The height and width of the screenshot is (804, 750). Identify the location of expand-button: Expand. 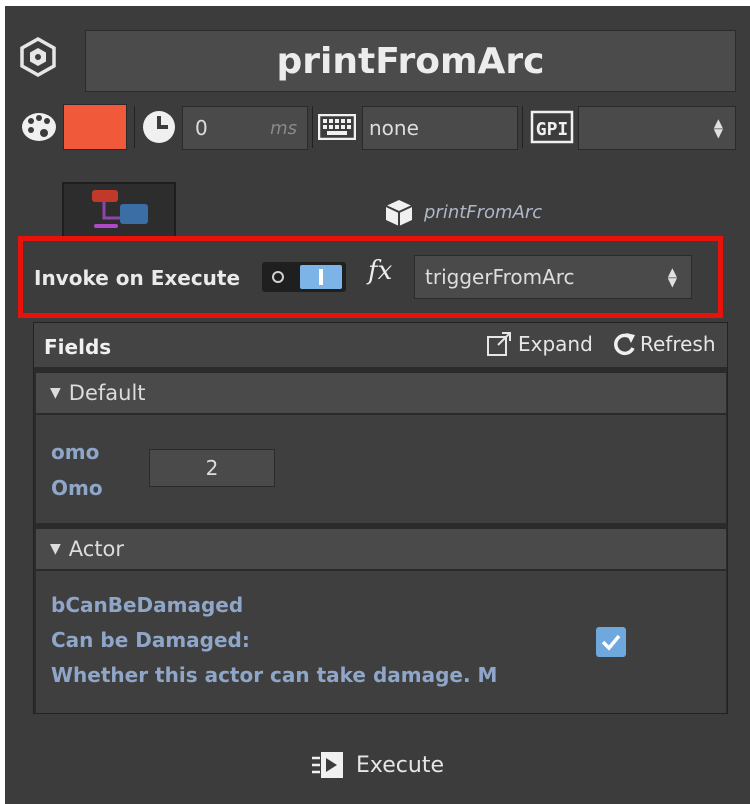
(539, 344).